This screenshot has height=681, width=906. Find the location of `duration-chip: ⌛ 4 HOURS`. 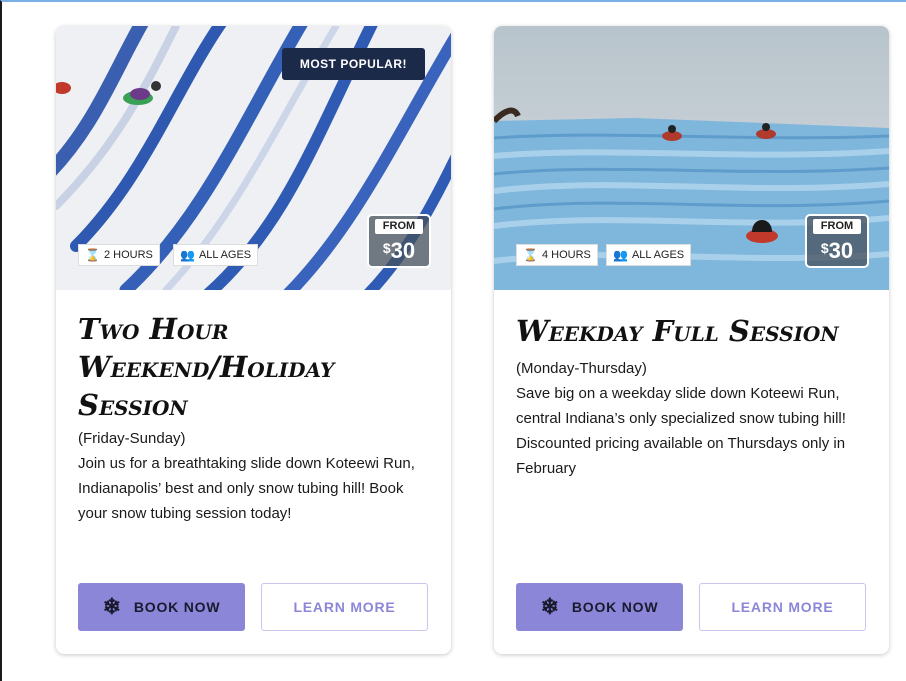

duration-chip: ⌛ 4 HOURS is located at coordinates (557, 255).